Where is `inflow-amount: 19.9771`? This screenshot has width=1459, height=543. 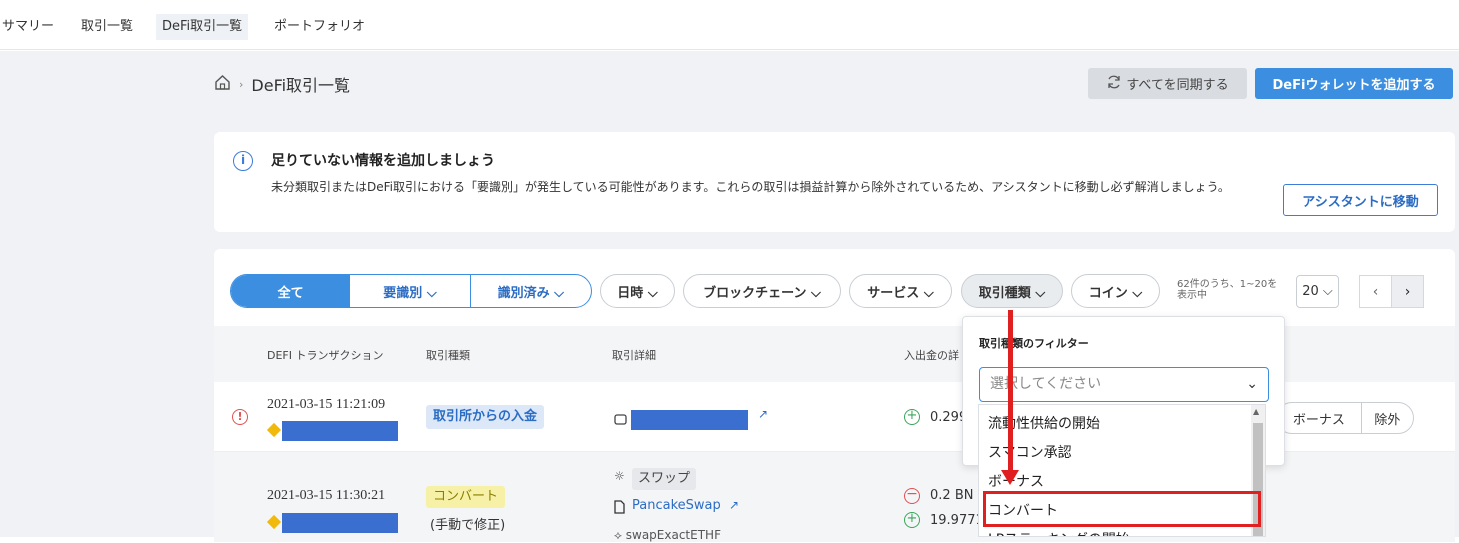
inflow-amount: 19.9771 is located at coordinates (957, 520).